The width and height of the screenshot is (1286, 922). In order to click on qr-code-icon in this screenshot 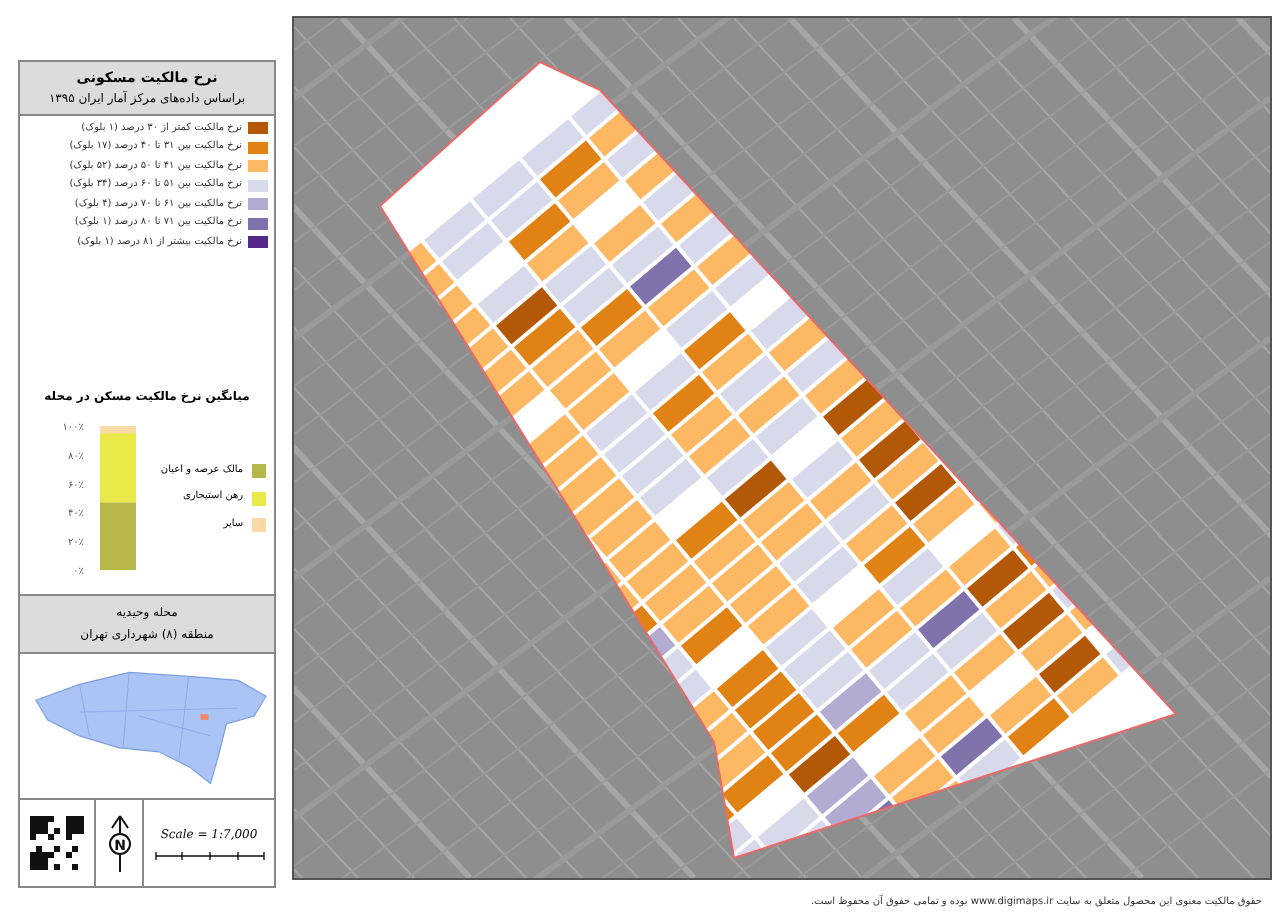, I will do `click(57, 843)`.